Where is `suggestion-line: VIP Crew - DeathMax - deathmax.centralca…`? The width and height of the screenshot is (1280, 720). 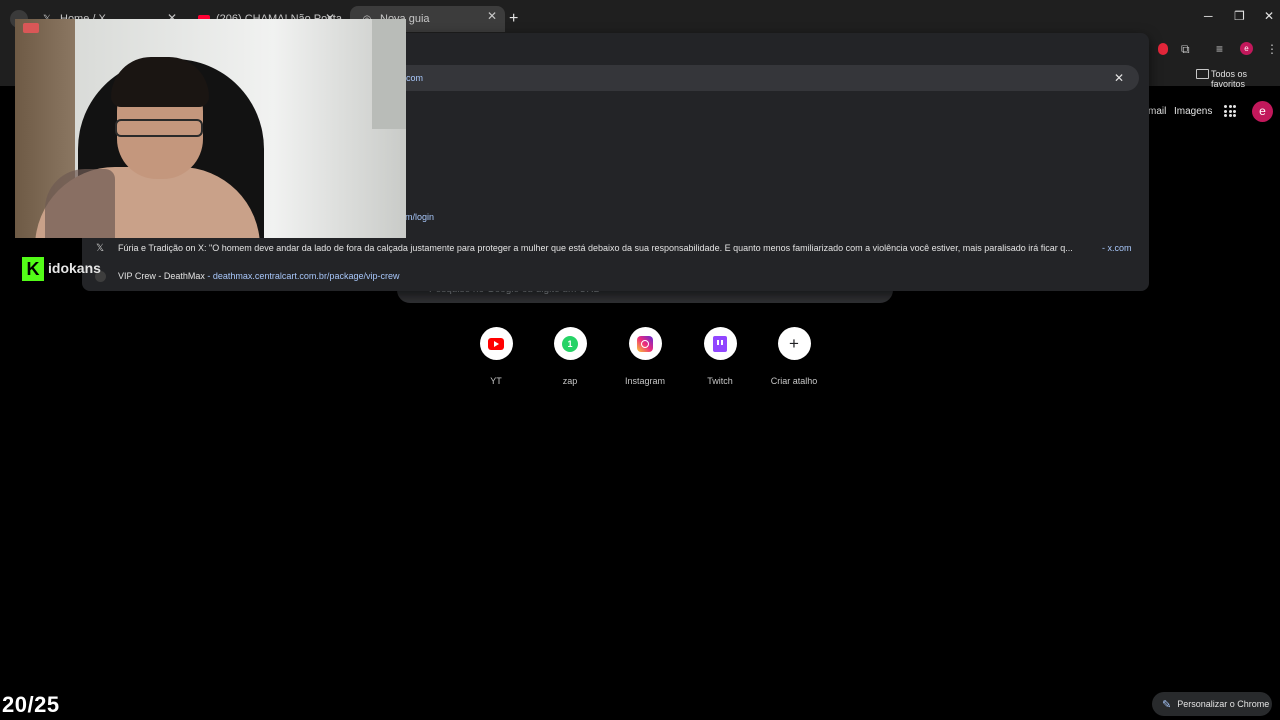 suggestion-line: VIP Crew - DeathMax - deathmax.centralca… is located at coordinates (258, 276).